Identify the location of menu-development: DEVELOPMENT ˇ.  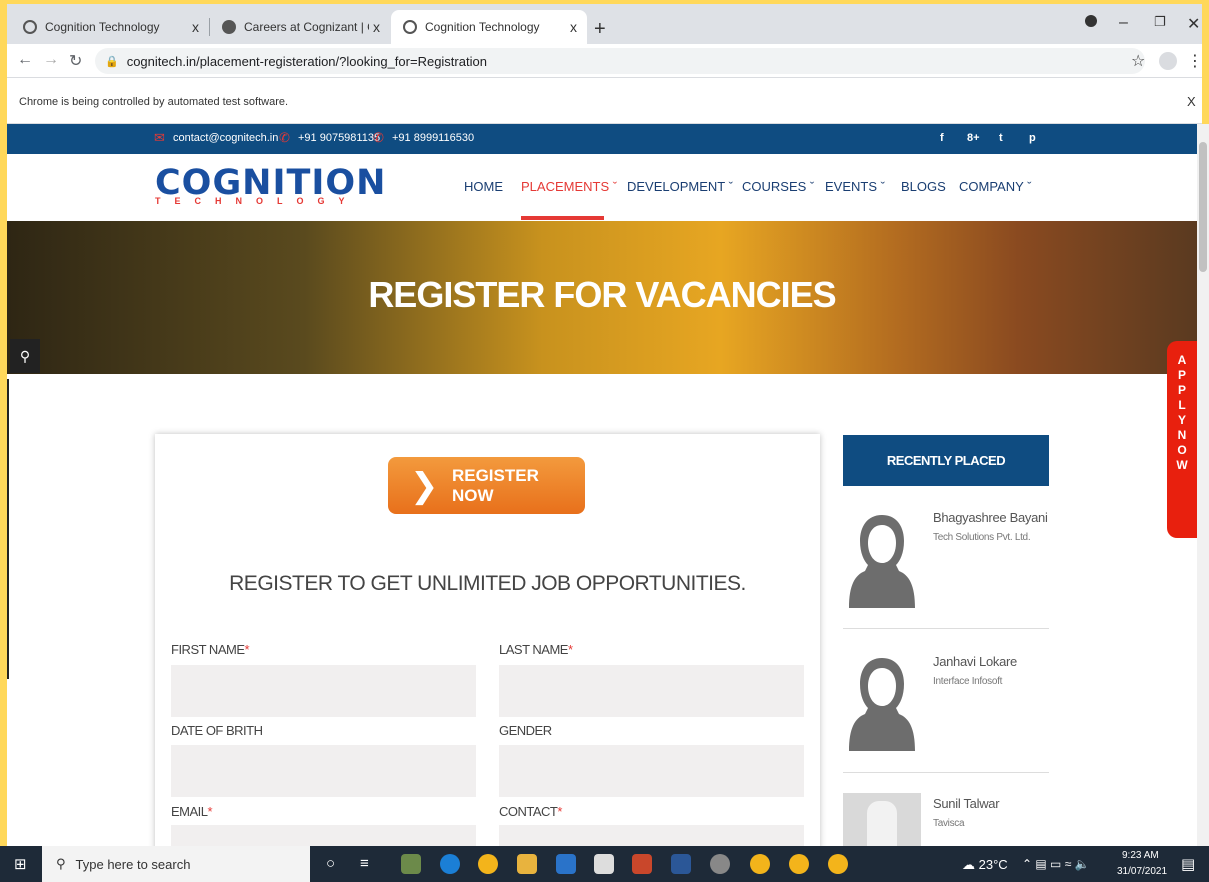
(680, 186).